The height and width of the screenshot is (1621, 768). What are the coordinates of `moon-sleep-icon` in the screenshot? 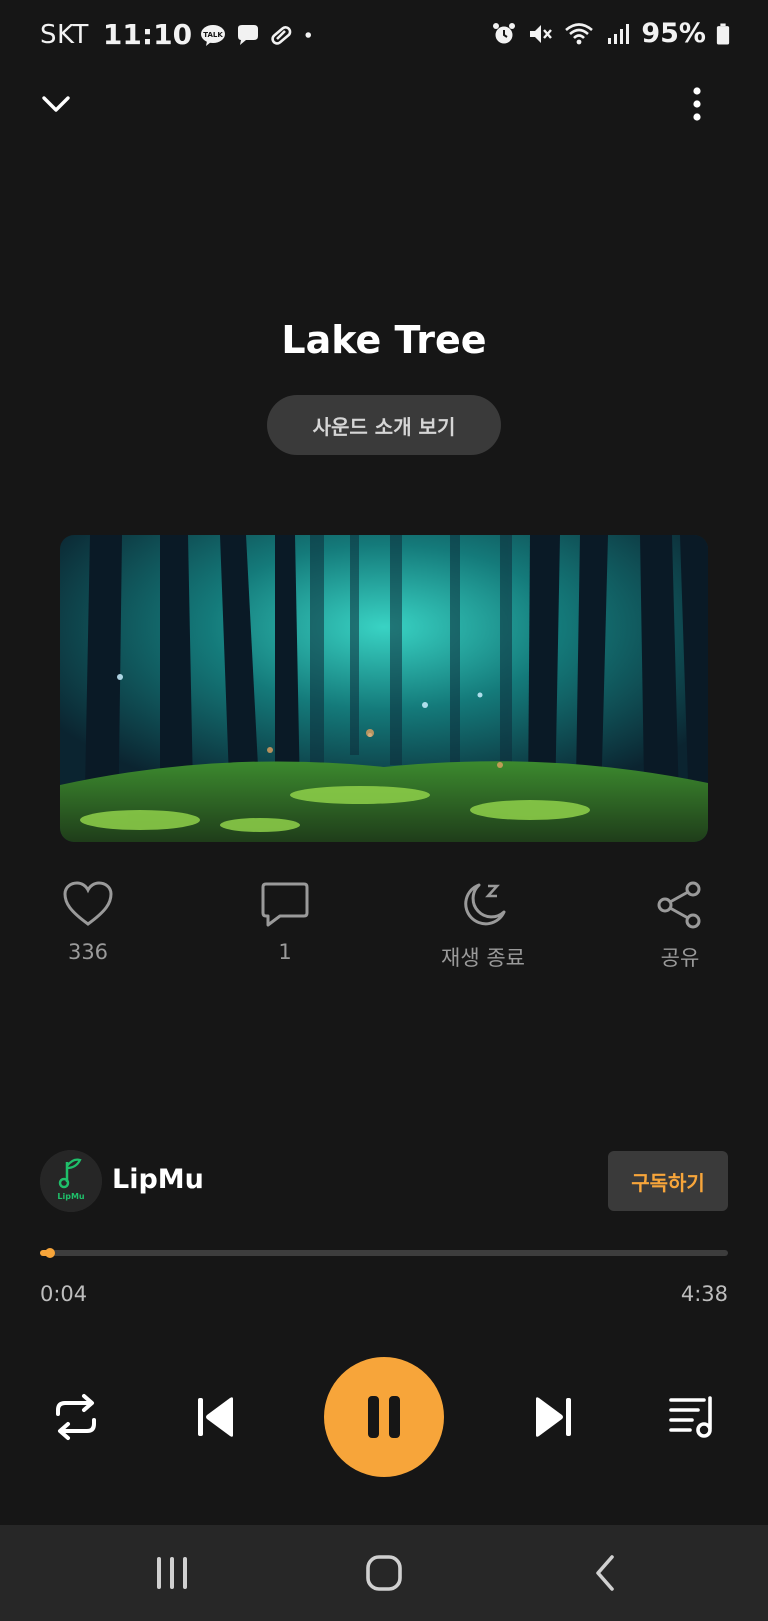 It's located at (485, 904).